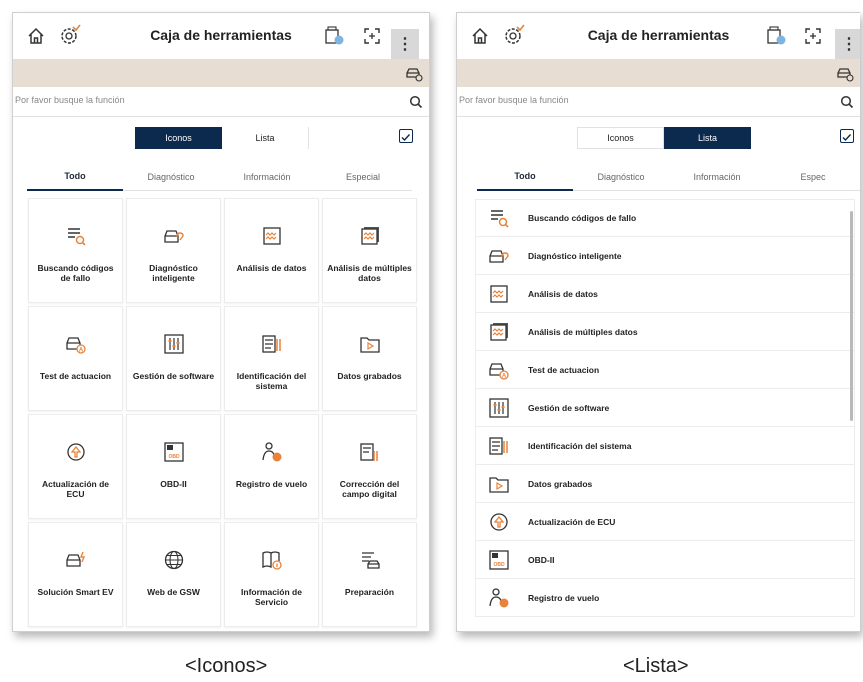 This screenshot has width=863, height=682. Describe the element at coordinates (499, 559) in the screenshot. I see `obd-icon: OBD` at that location.